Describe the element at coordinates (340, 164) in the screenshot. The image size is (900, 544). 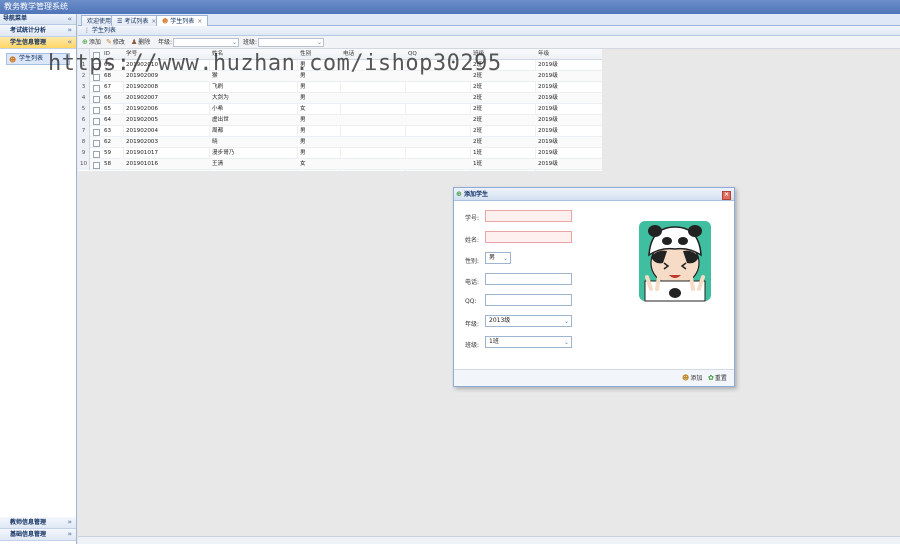
I see `table-row: 10 58 201901016 王清 女 1班 2019级` at that location.